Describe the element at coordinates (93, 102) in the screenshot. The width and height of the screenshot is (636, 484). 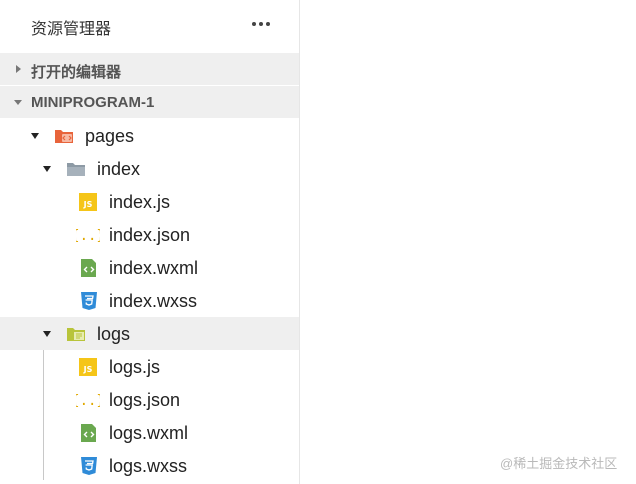
I see `section-label: MINIPROGRAM-1` at that location.